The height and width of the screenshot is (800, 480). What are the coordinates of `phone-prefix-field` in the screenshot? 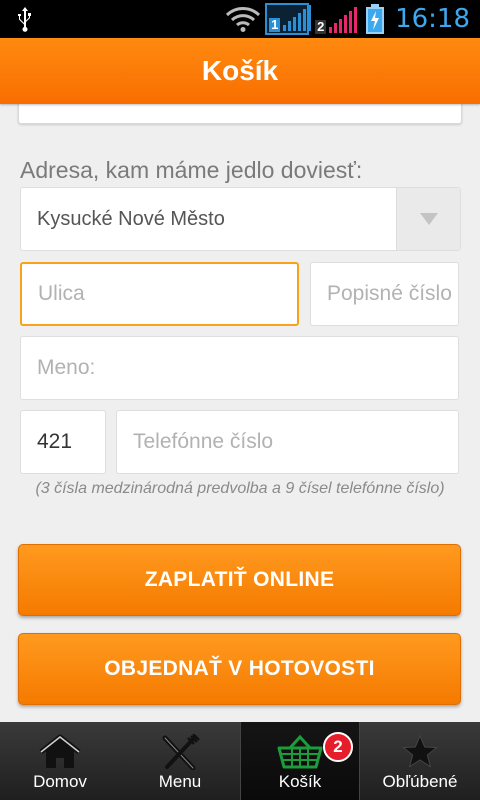 It's located at (63, 442).